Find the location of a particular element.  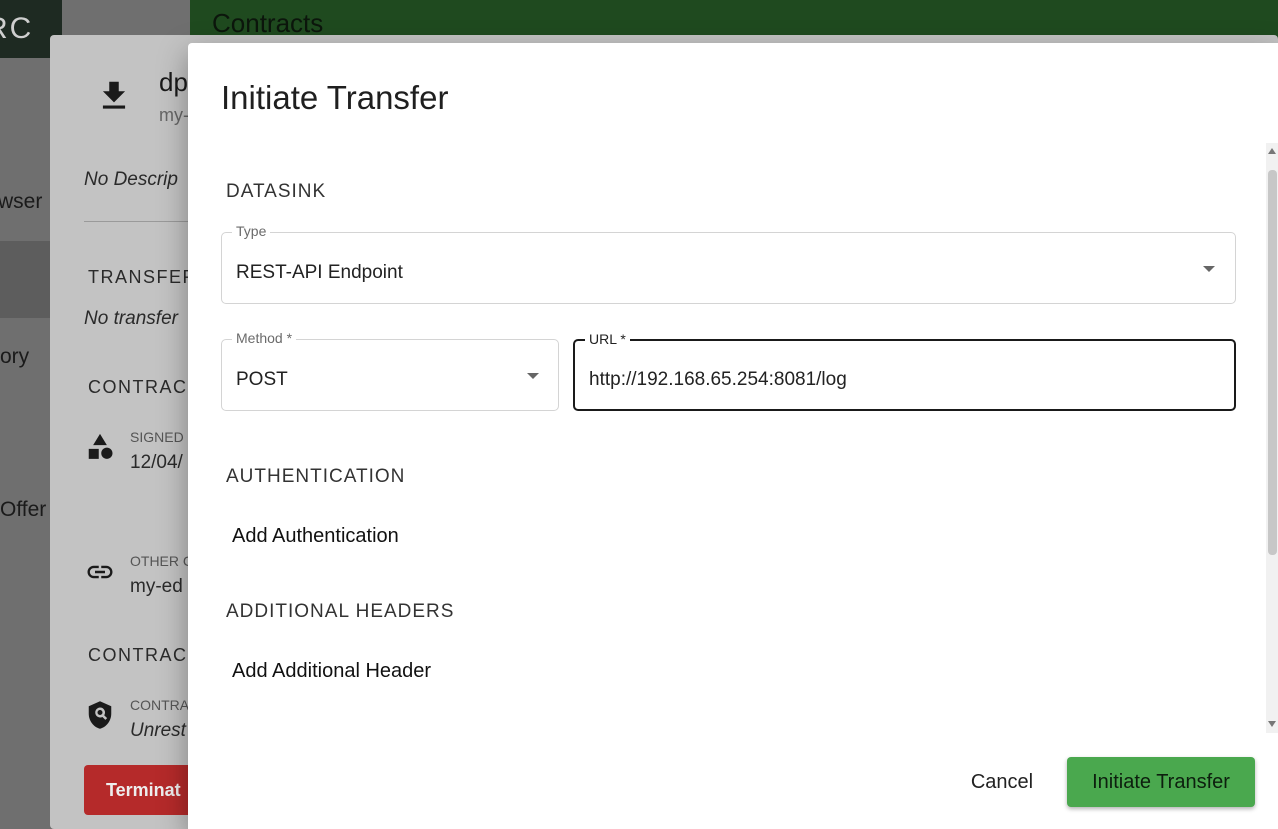

other-connector-label: OTHER C is located at coordinates (161, 561).